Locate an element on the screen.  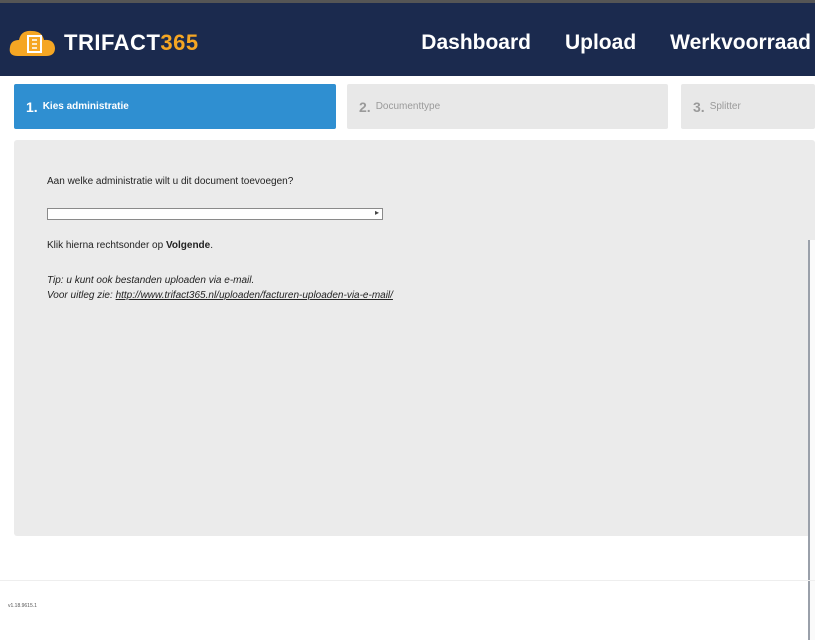
step-number: 1. is located at coordinates (32, 106).